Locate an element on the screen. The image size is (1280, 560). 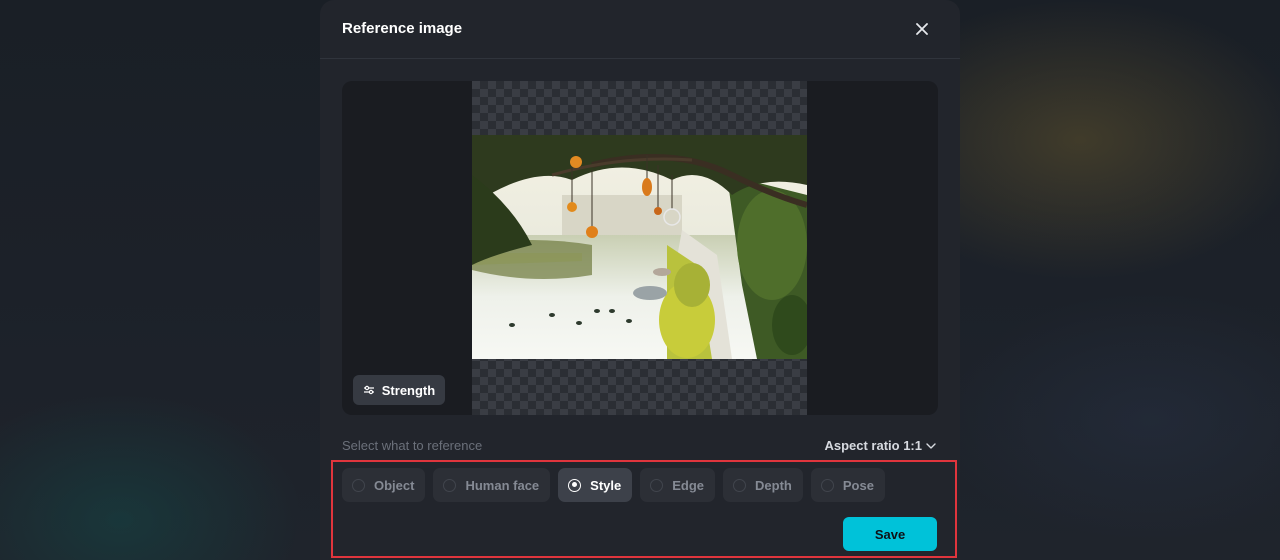
reference-photo-image is located at coordinates (639, 247).